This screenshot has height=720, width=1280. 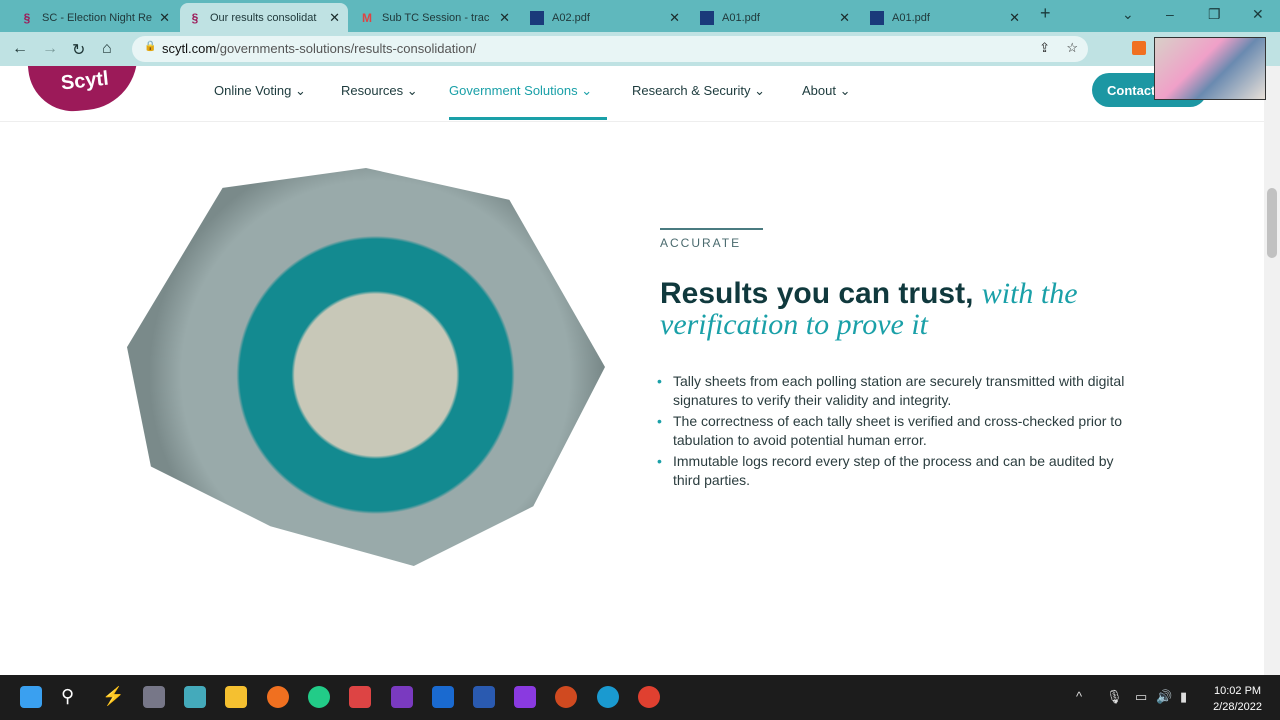 What do you see at coordinates (1272, 370) in the screenshot?
I see `page-scrollbar` at bounding box center [1272, 370].